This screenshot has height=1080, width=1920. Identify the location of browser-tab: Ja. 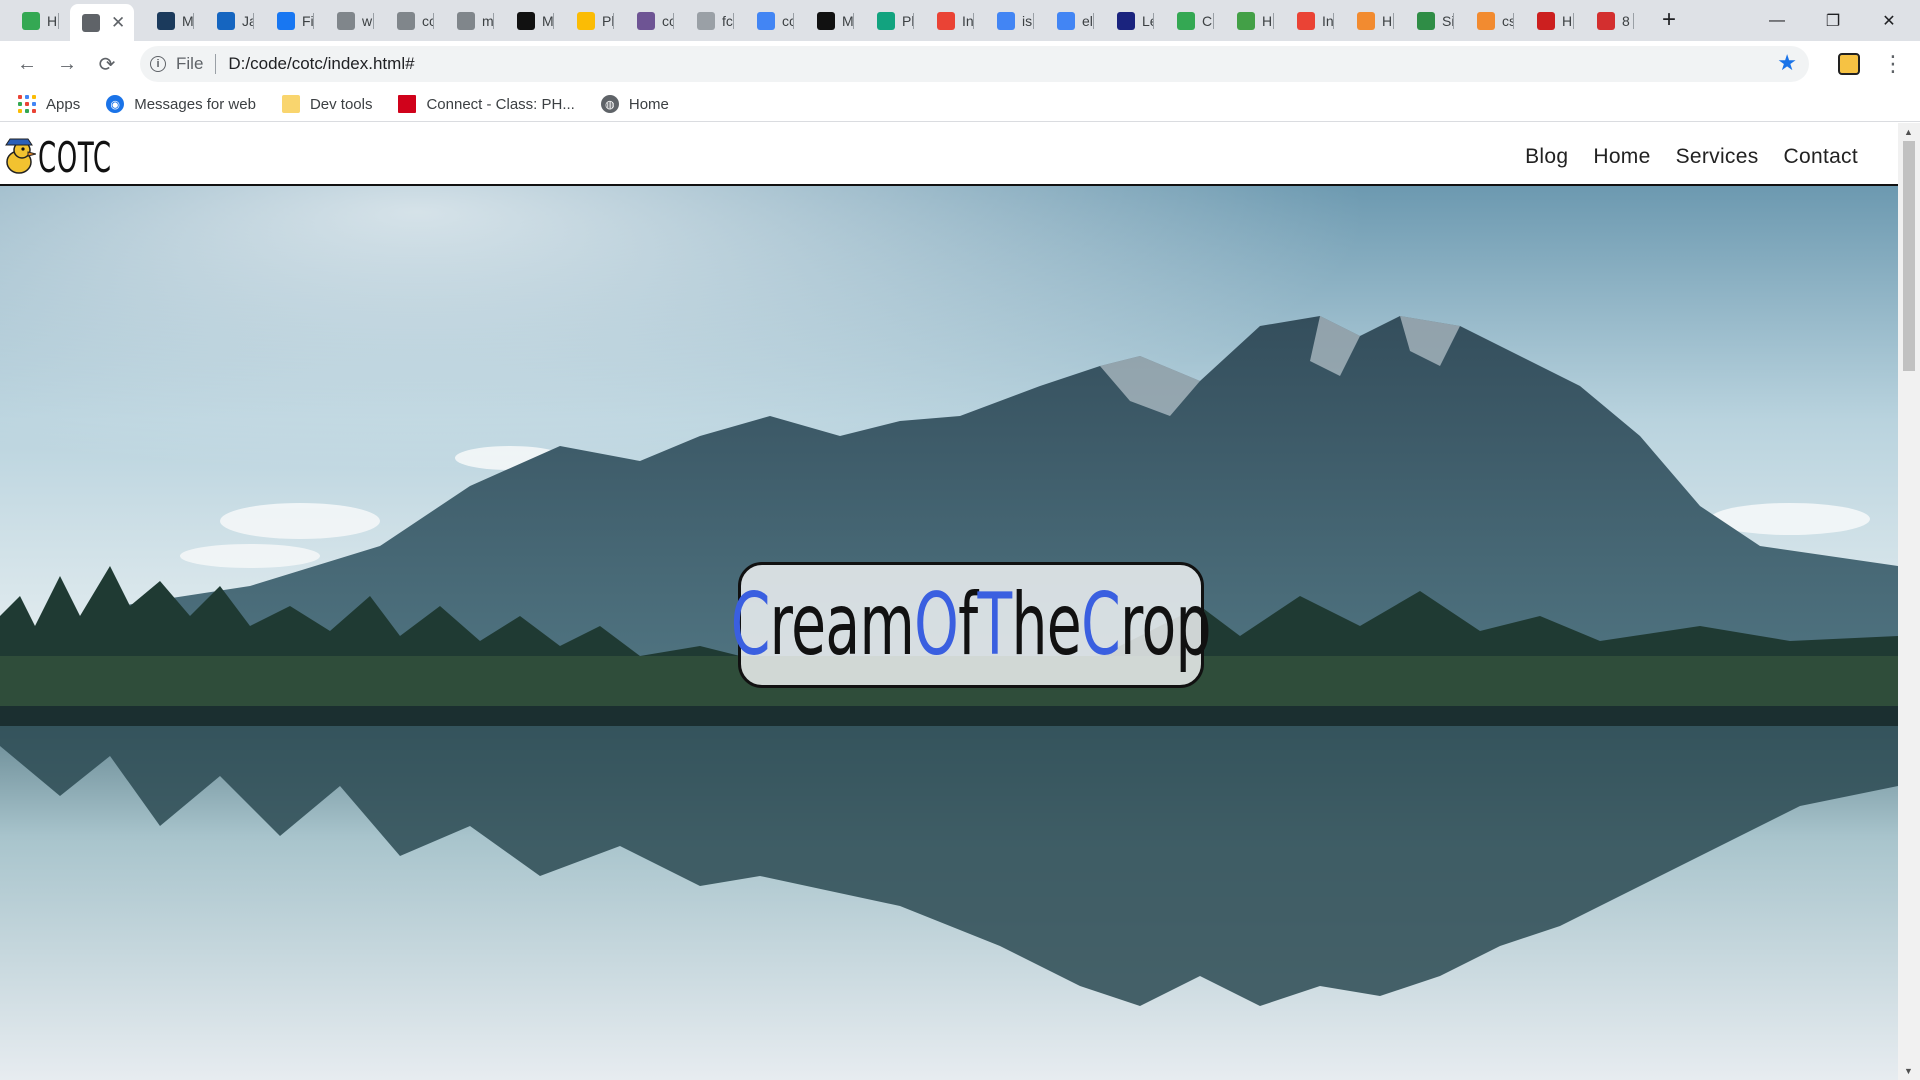
(229, 20).